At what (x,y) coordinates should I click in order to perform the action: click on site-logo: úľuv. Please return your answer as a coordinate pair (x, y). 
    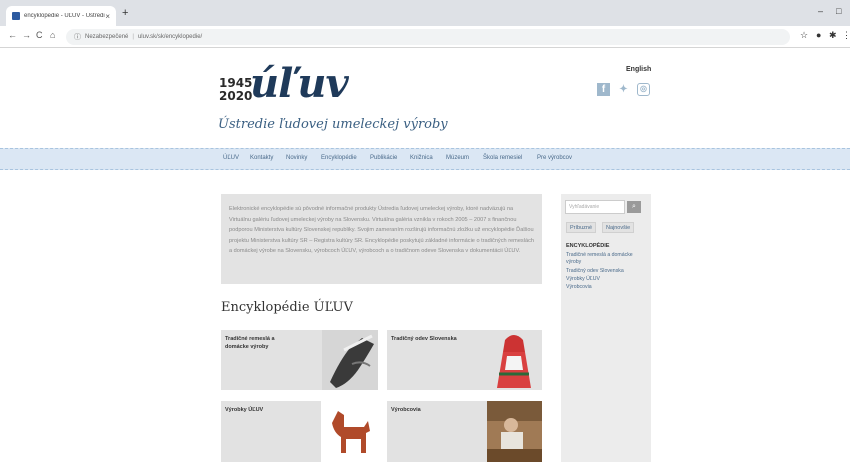
    Looking at the image, I should click on (299, 83).